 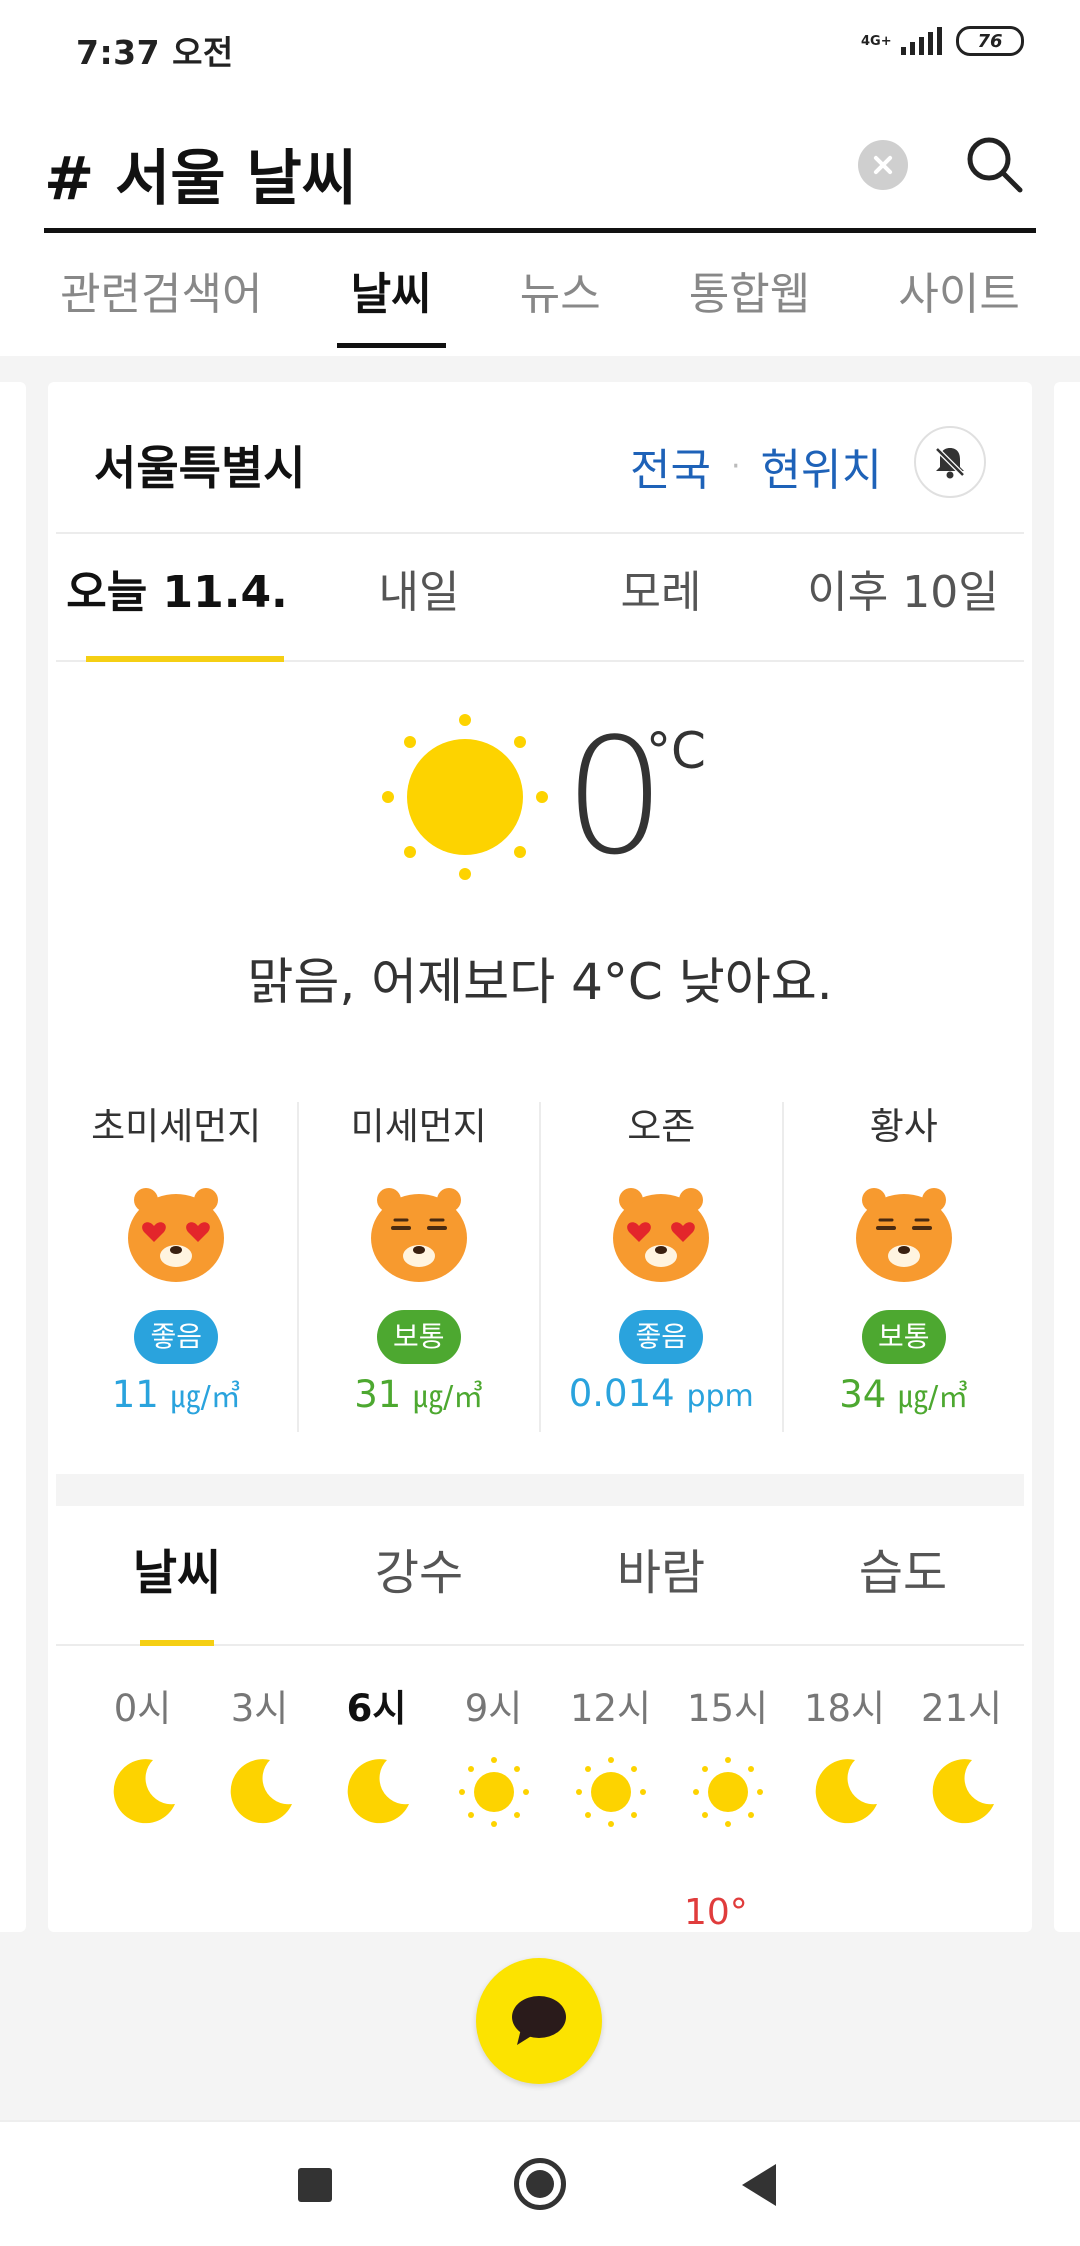 I want to click on kakaotalk-share-button, so click(x=539, y=2021).